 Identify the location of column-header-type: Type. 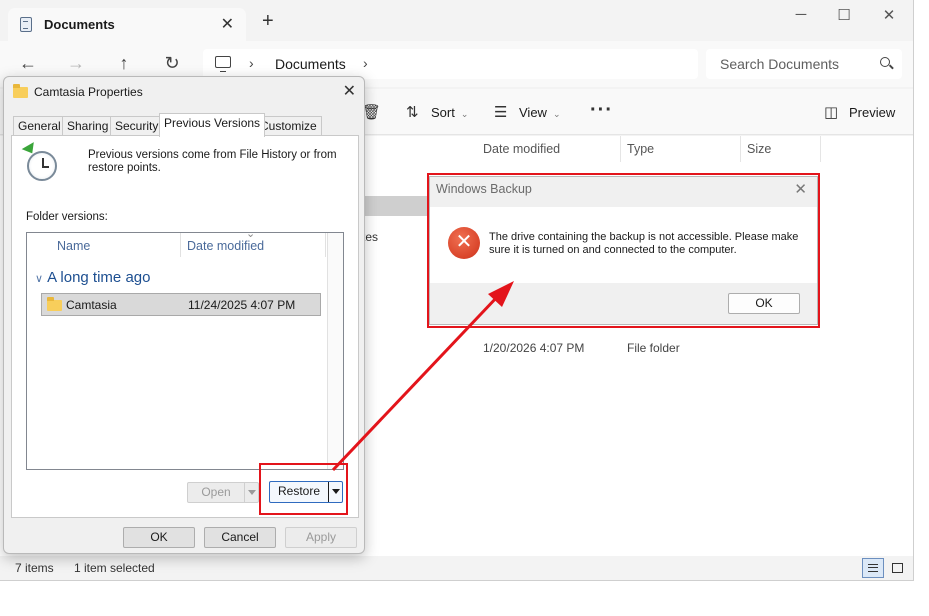
(640, 149).